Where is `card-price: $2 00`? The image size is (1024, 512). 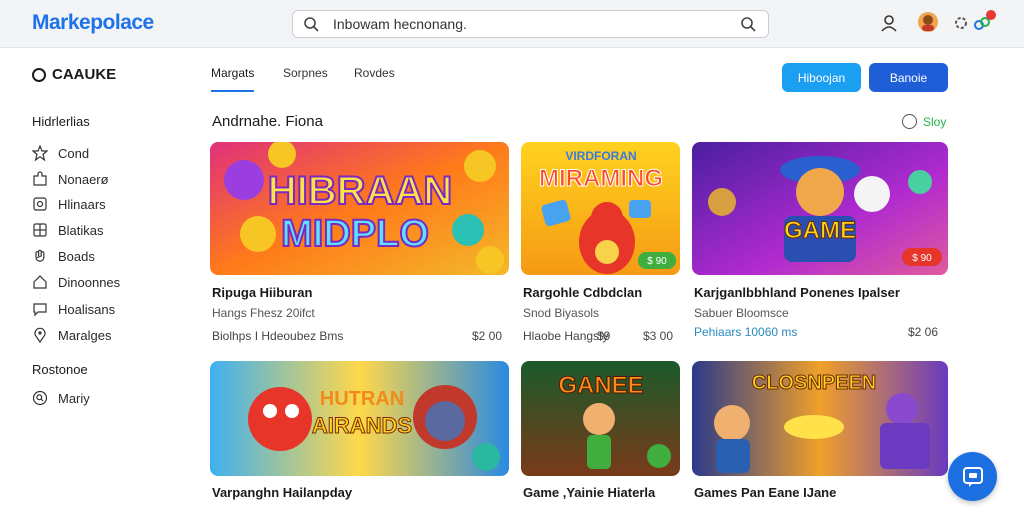
card-price: $2 00 is located at coordinates (487, 336).